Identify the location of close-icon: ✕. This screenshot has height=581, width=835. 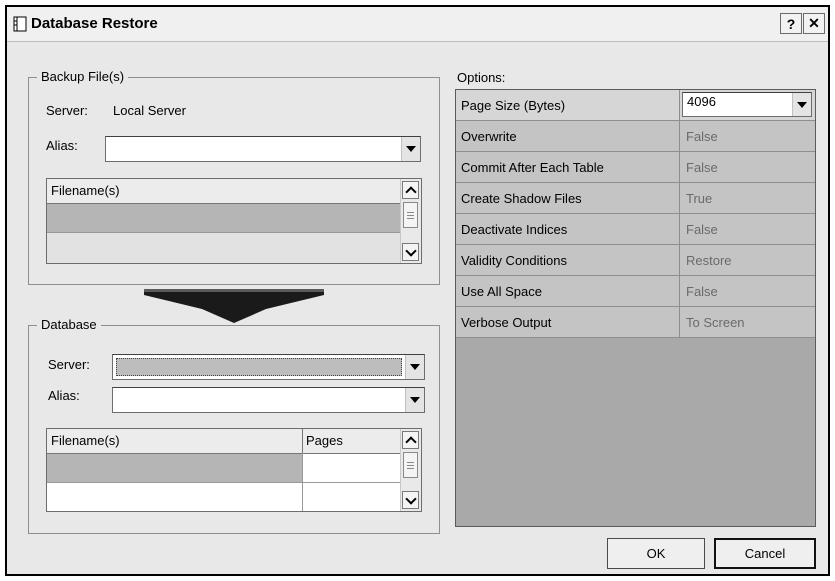
(814, 23).